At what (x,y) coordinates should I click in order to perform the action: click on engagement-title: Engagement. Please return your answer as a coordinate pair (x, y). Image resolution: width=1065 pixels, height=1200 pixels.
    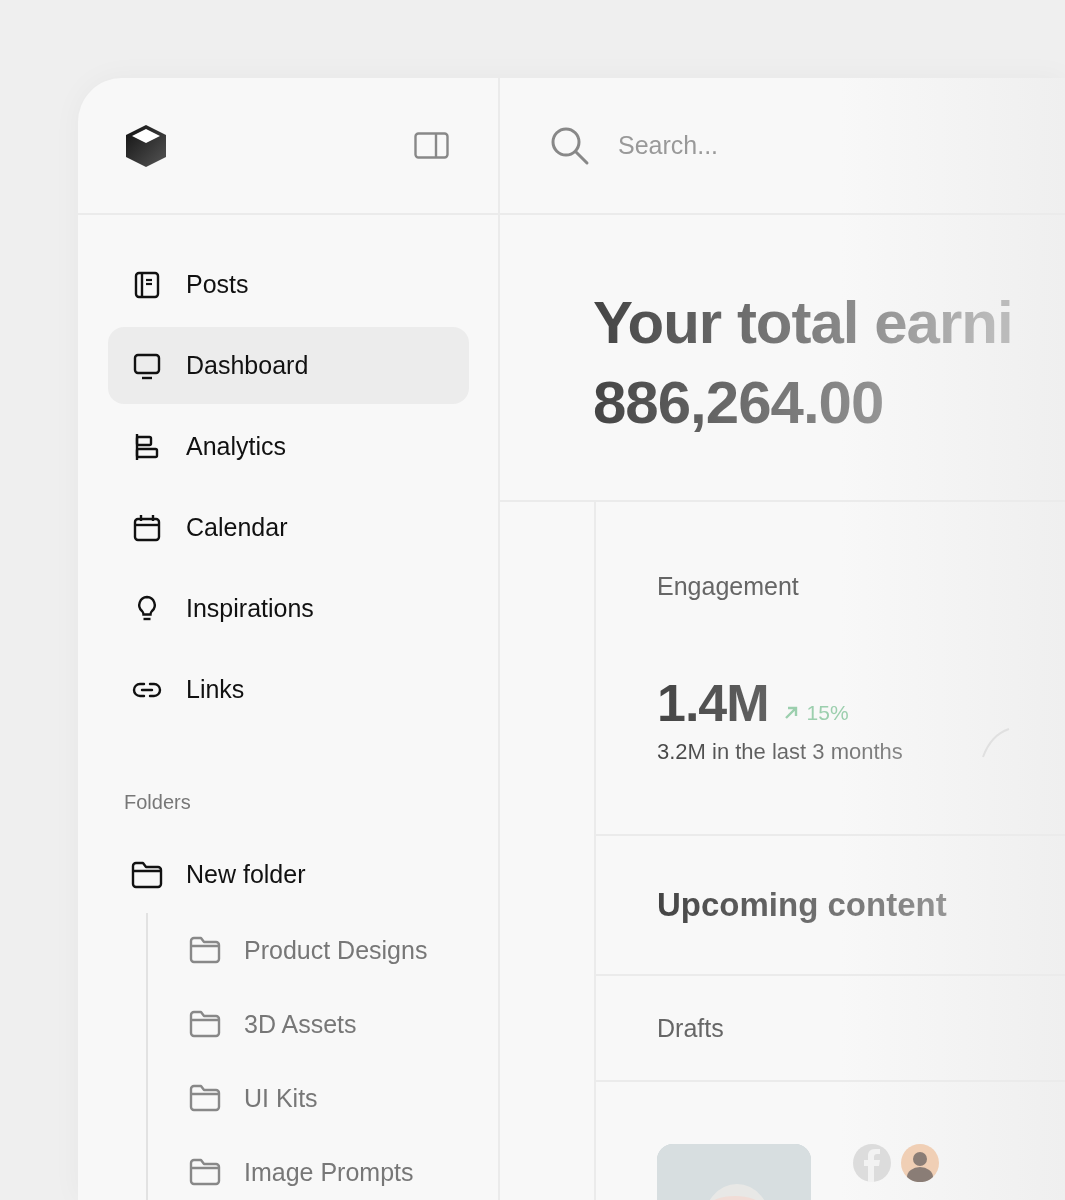
    Looking at the image, I should click on (728, 586).